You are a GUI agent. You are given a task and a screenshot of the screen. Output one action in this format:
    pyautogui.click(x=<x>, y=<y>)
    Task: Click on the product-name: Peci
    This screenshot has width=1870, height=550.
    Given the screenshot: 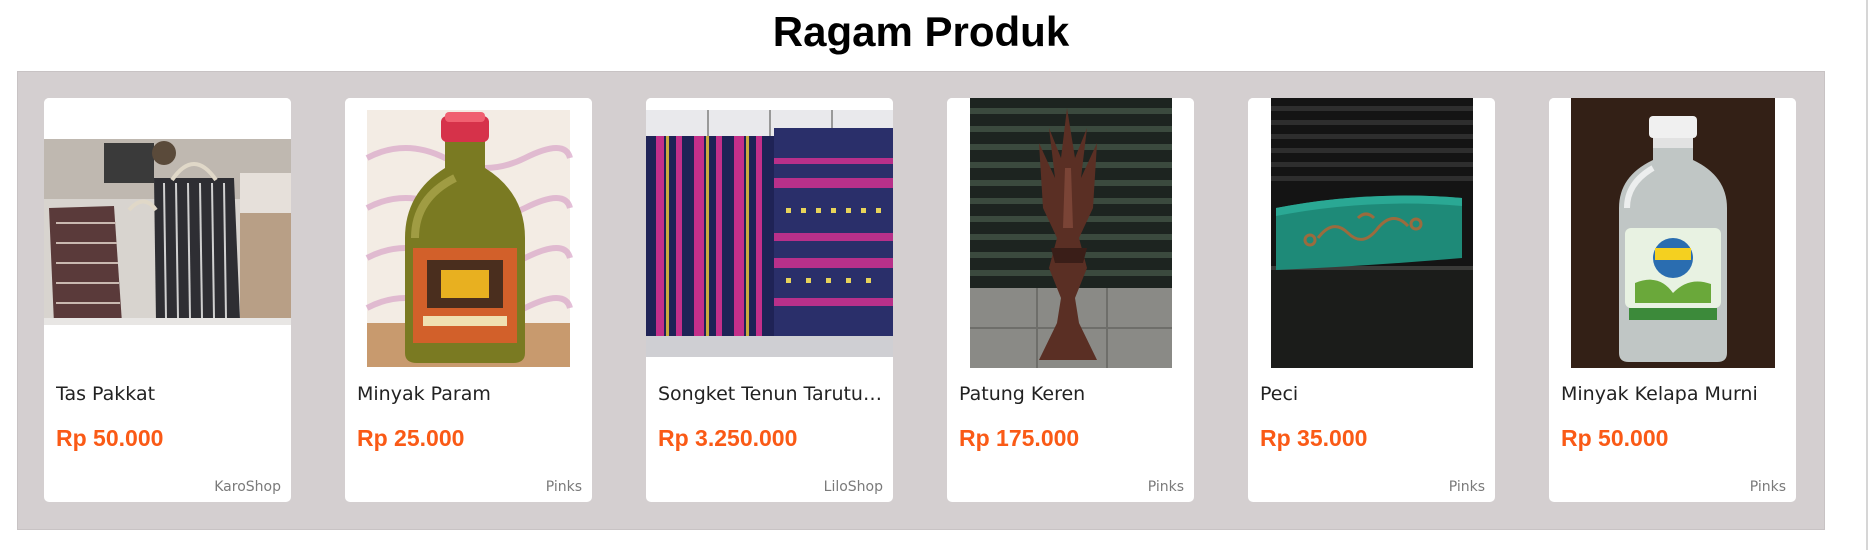 What is the action you would take?
    pyautogui.click(x=1372, y=394)
    